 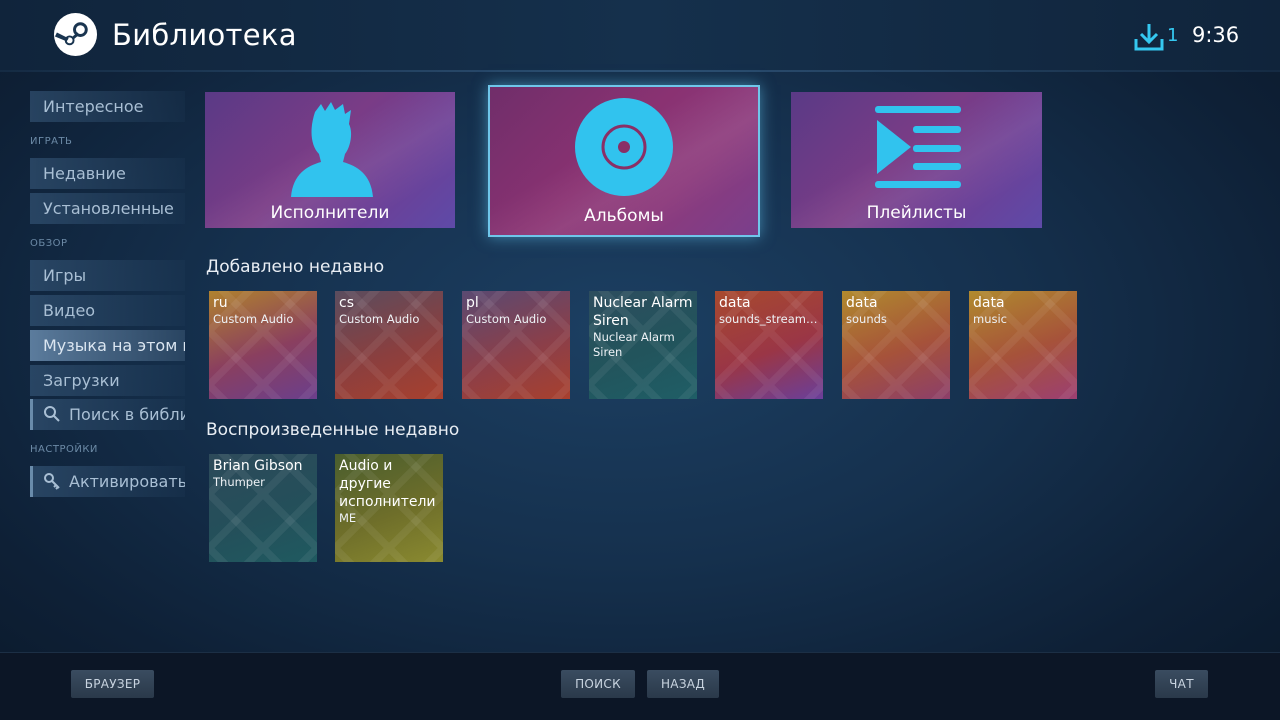 I want to click on album-tile: Nuclear Alarm Siren Nuclear Alarm Siren, so click(x=643, y=345).